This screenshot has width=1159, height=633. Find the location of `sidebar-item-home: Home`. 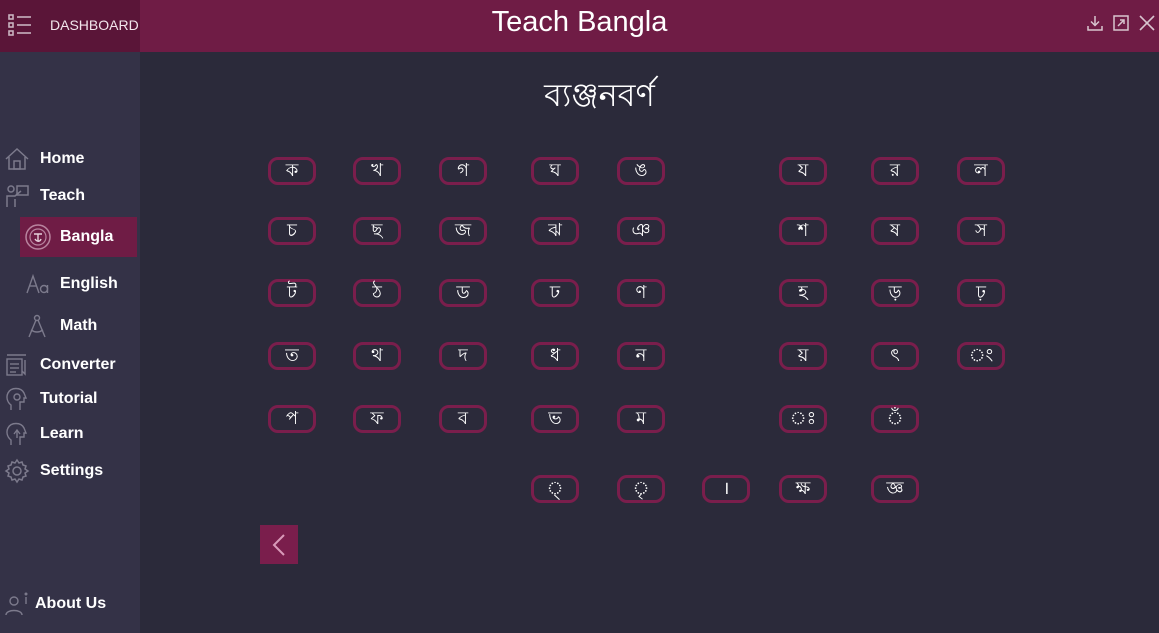

sidebar-item-home: Home is located at coordinates (70, 159).